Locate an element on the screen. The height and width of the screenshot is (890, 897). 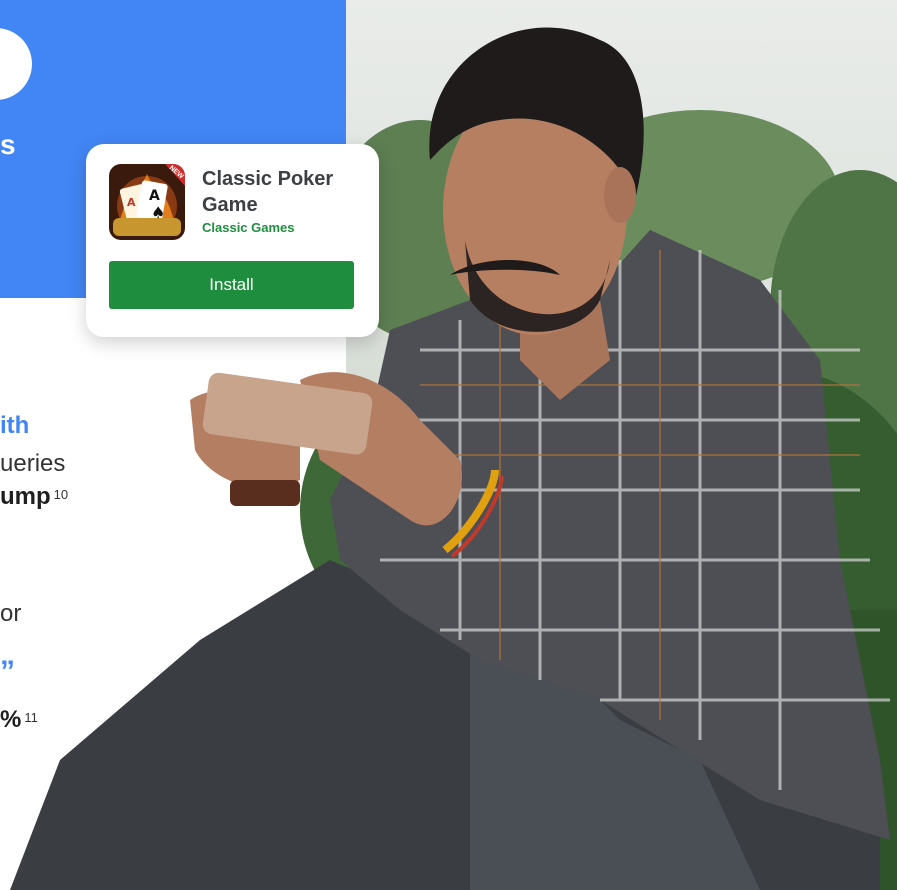
install-button: Install is located at coordinates (231, 285).